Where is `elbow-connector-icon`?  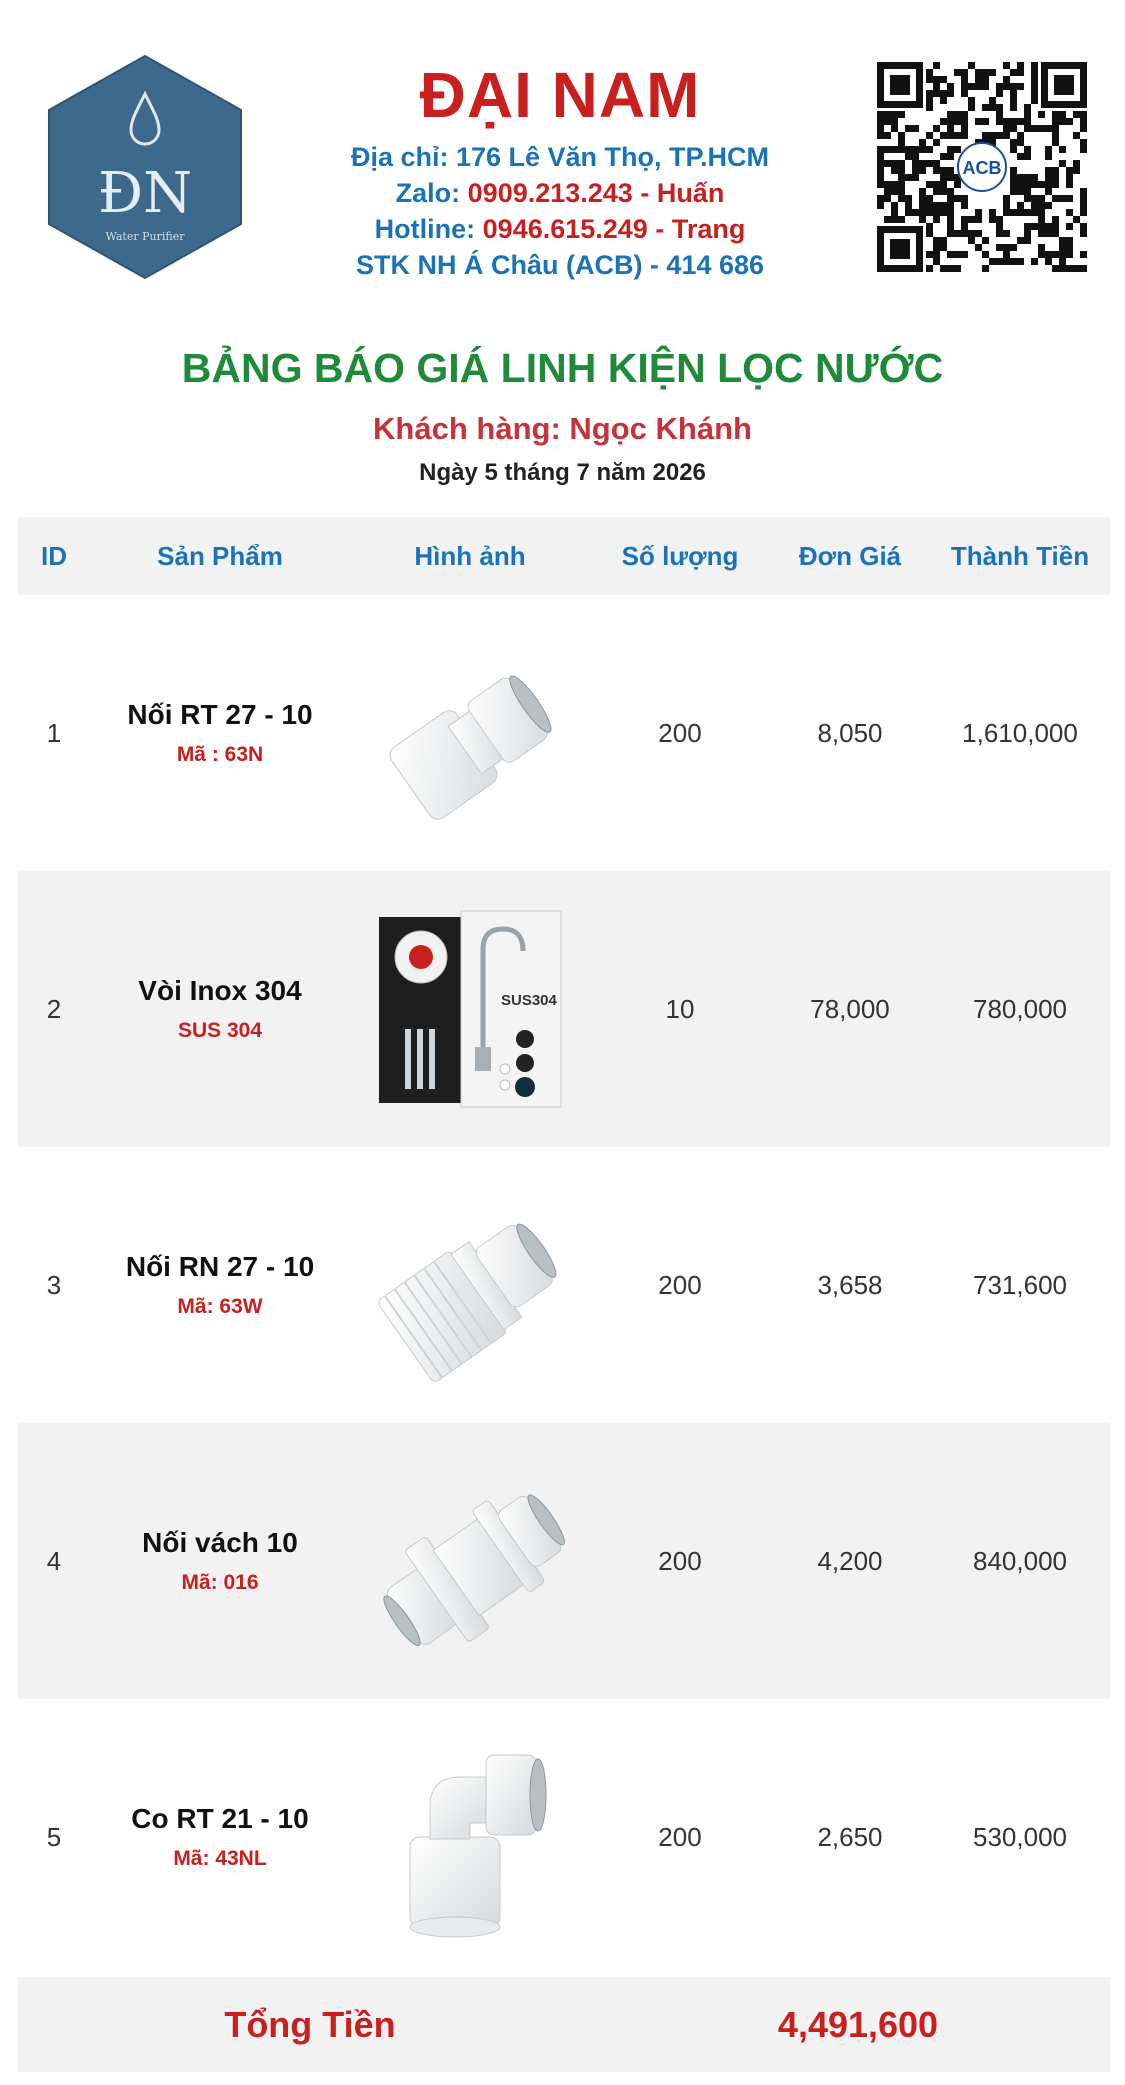
elbow-connector-icon is located at coordinates (470, 1837).